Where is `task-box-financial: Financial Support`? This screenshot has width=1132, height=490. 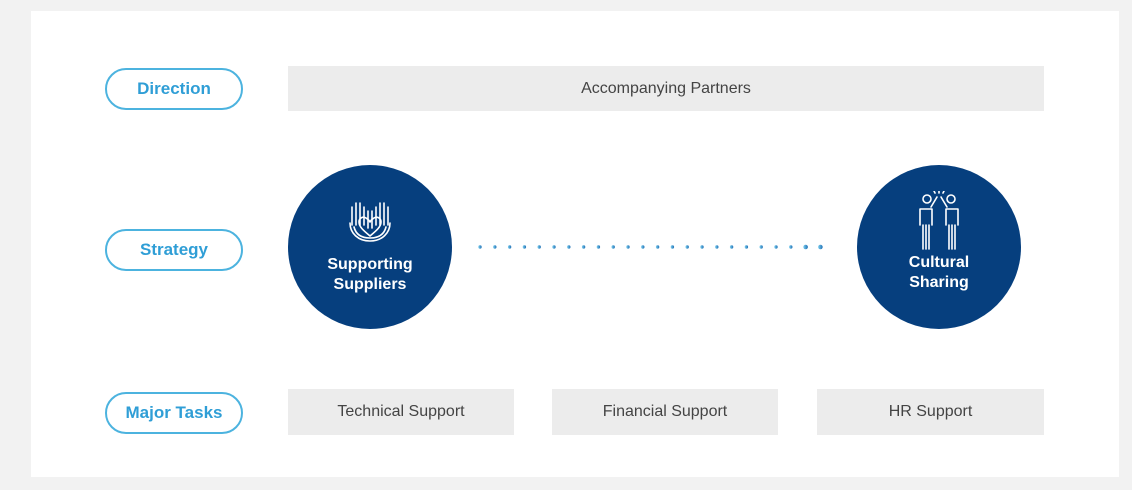 task-box-financial: Financial Support is located at coordinates (665, 412).